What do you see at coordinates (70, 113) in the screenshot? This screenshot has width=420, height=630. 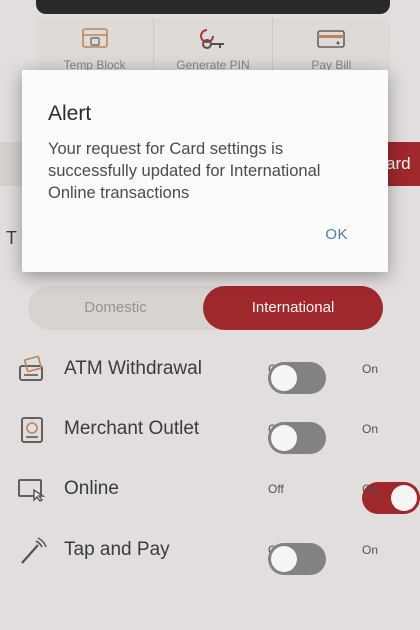 I see `alert-title: Alert` at bounding box center [70, 113].